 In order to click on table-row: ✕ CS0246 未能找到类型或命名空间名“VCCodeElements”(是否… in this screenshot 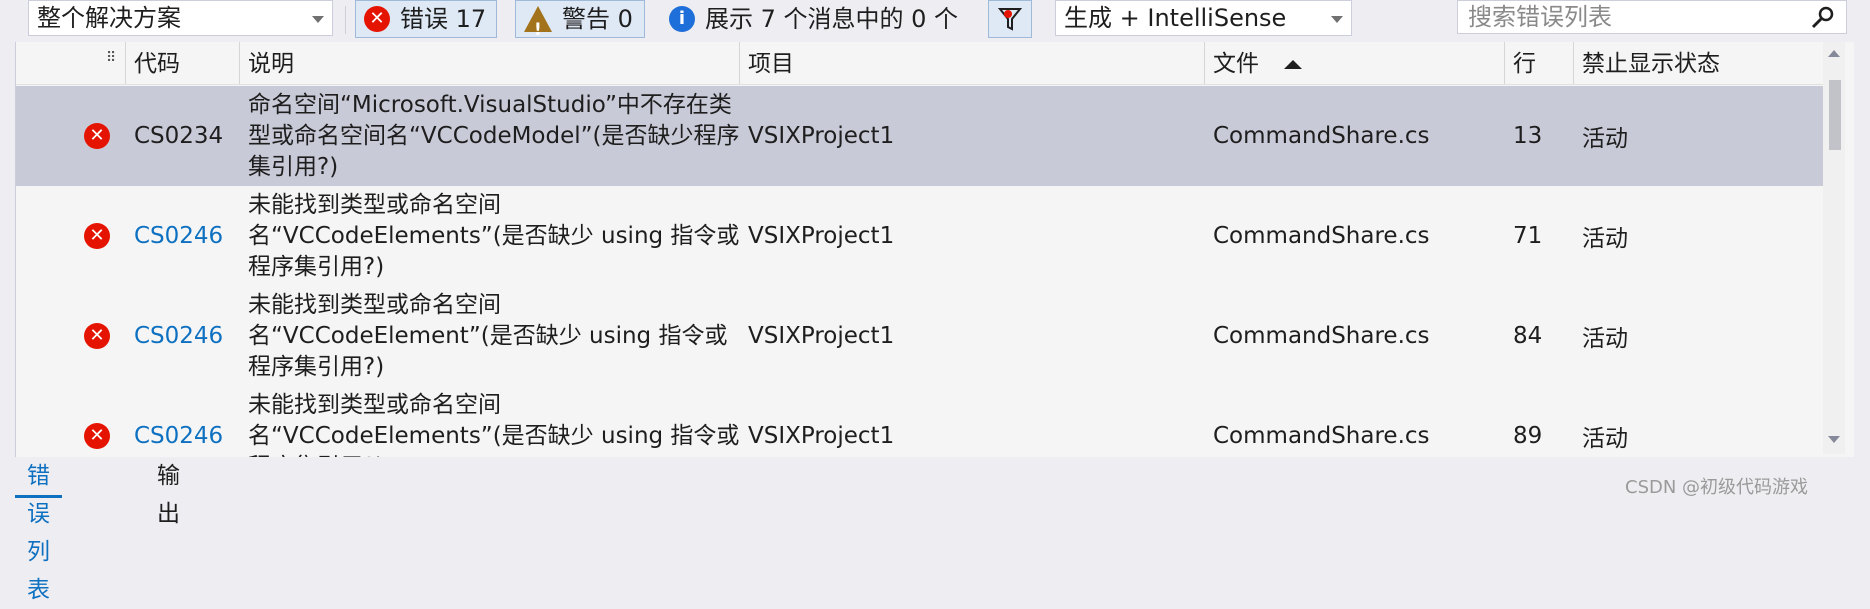, I will do `click(923, 421)`.